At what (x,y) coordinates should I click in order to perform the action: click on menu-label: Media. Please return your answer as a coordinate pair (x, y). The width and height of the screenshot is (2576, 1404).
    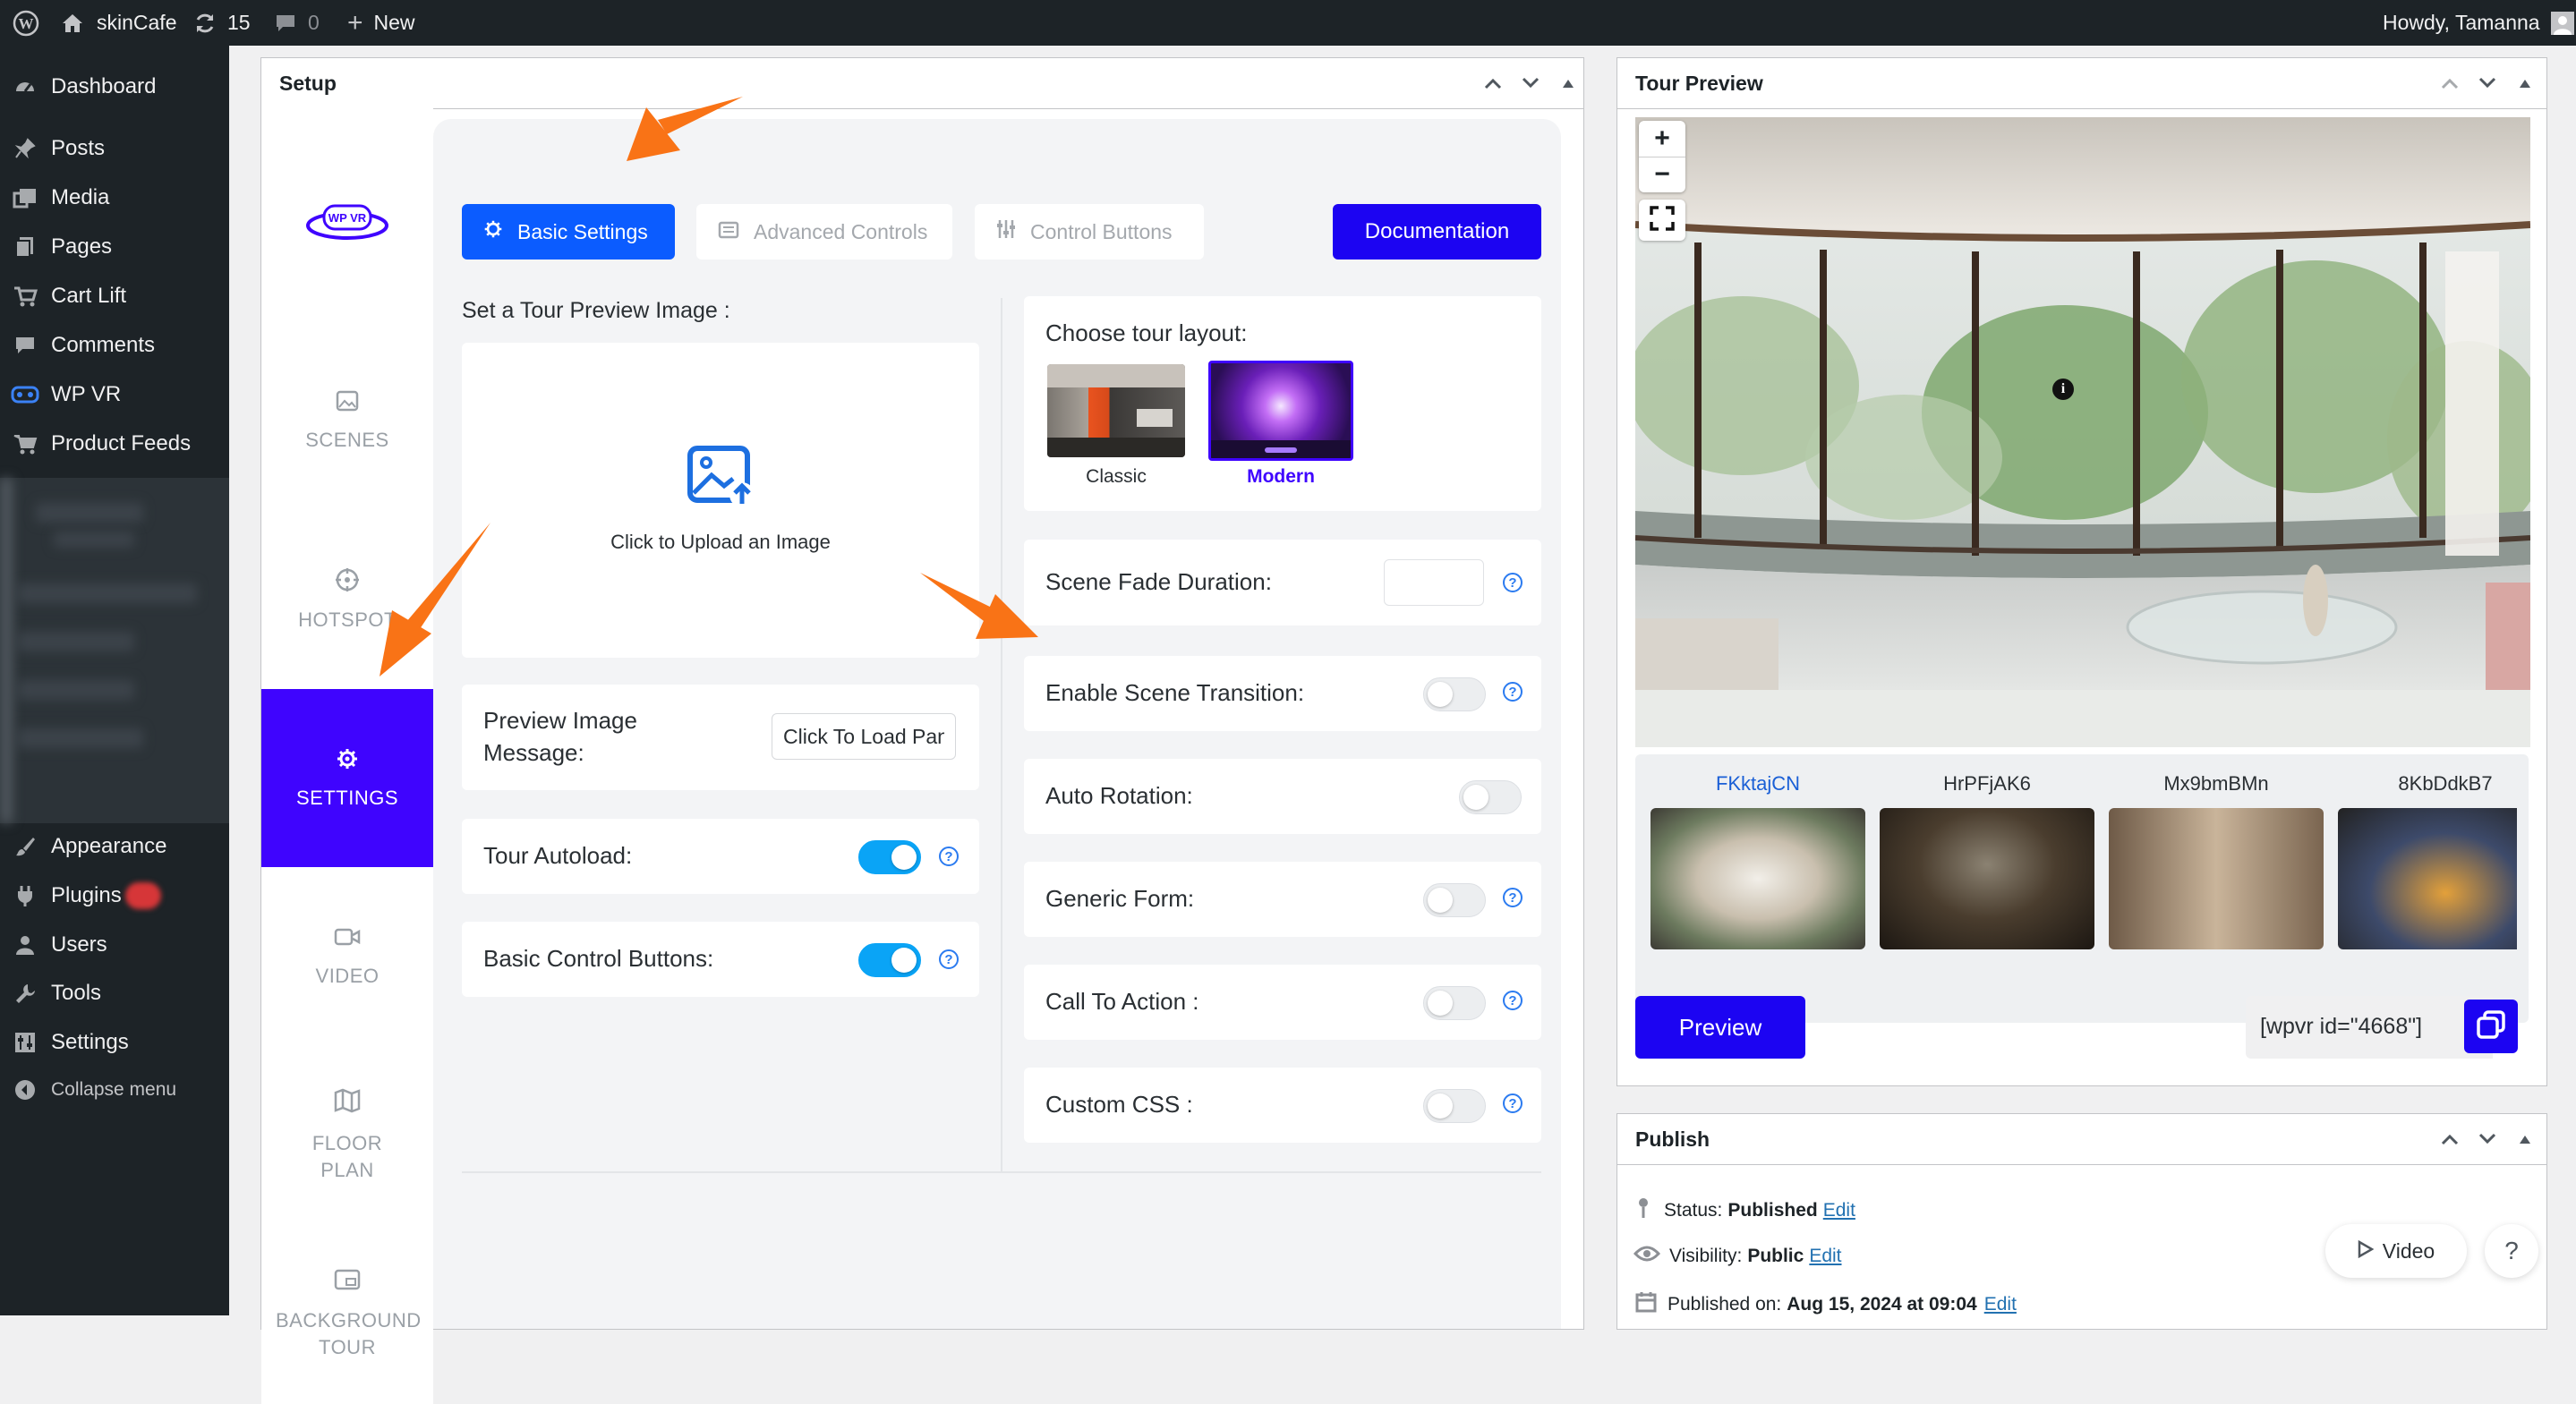
    Looking at the image, I should click on (80, 197).